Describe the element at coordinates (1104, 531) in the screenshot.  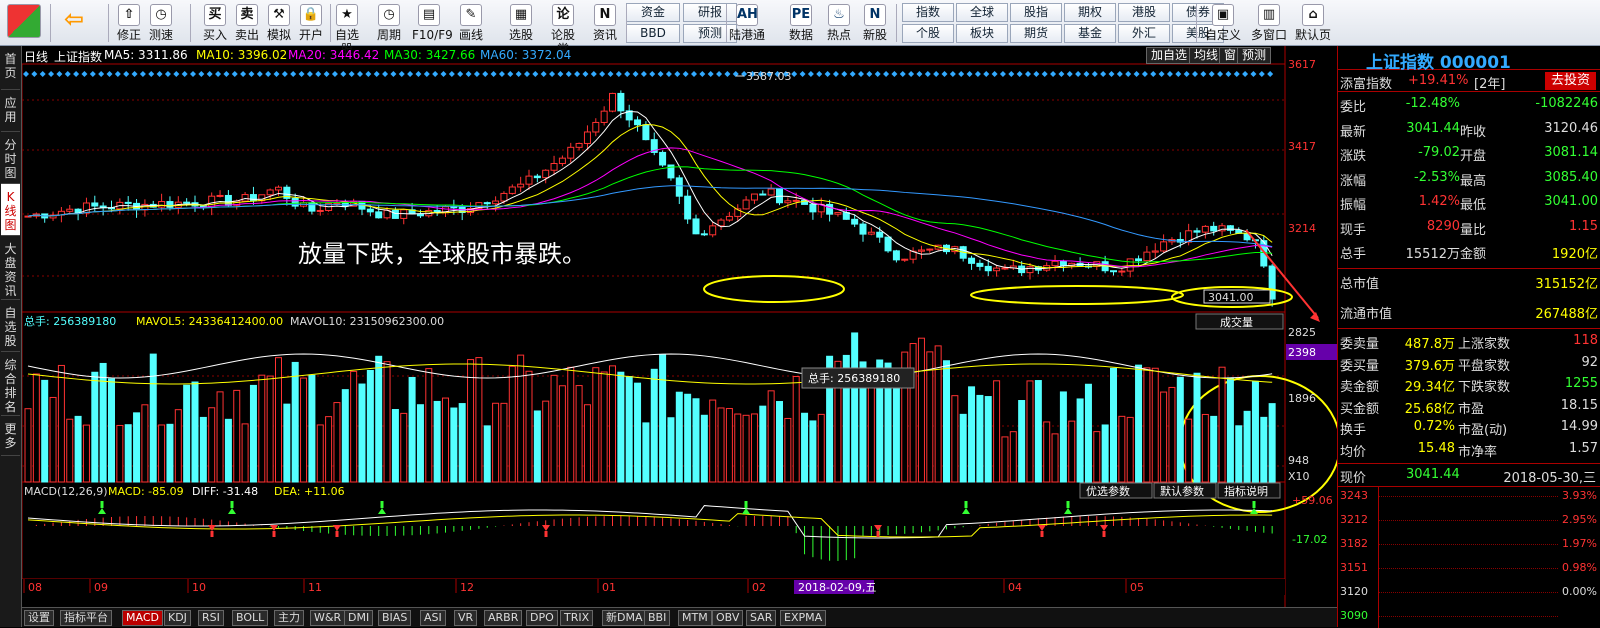
I see `macd-cross-up-icon` at that location.